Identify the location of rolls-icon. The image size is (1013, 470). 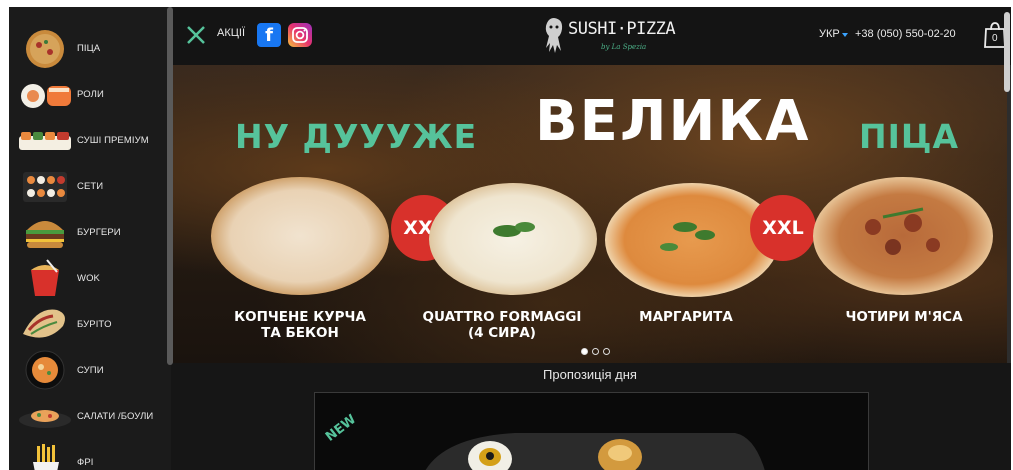
(45, 94).